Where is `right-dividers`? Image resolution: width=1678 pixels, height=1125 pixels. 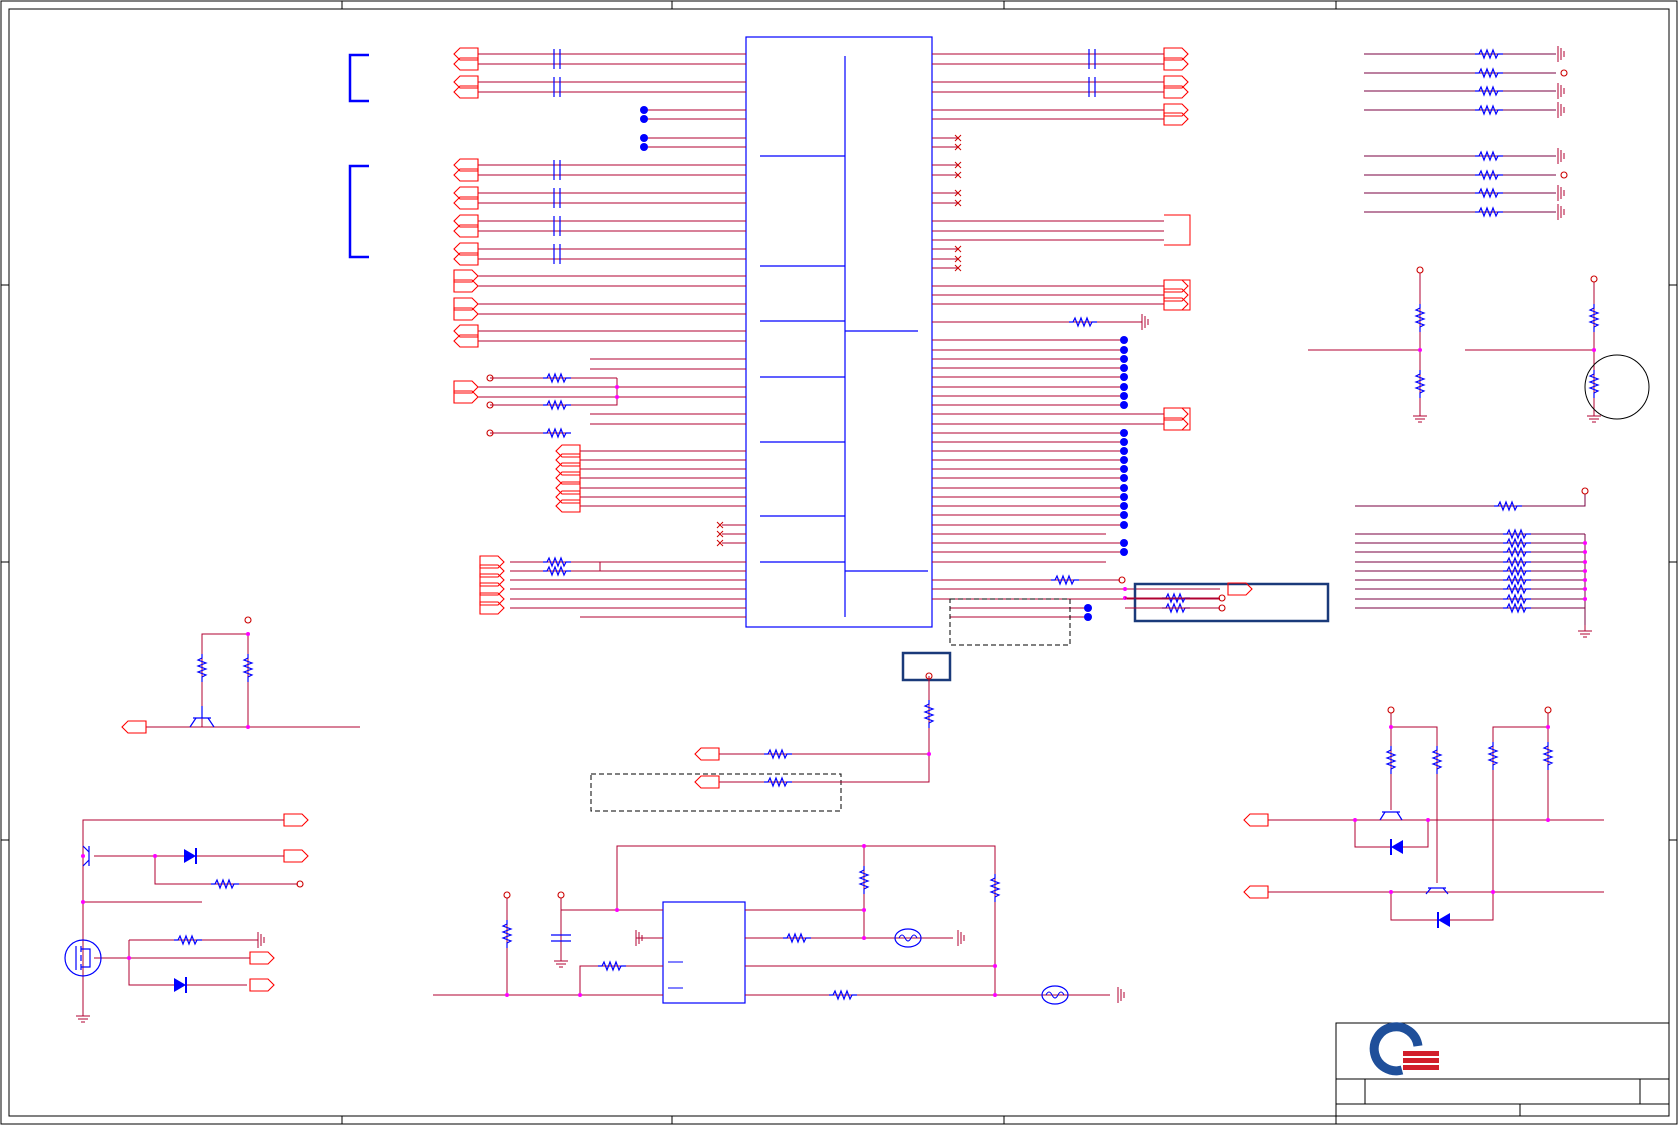 right-dividers is located at coordinates (1451, 341).